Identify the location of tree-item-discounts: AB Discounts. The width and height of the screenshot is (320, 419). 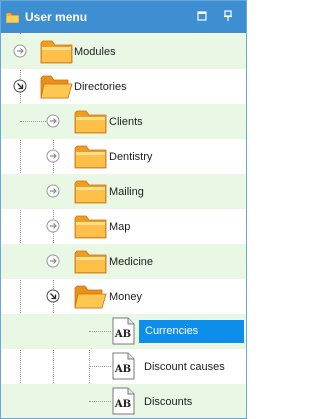
(123, 401).